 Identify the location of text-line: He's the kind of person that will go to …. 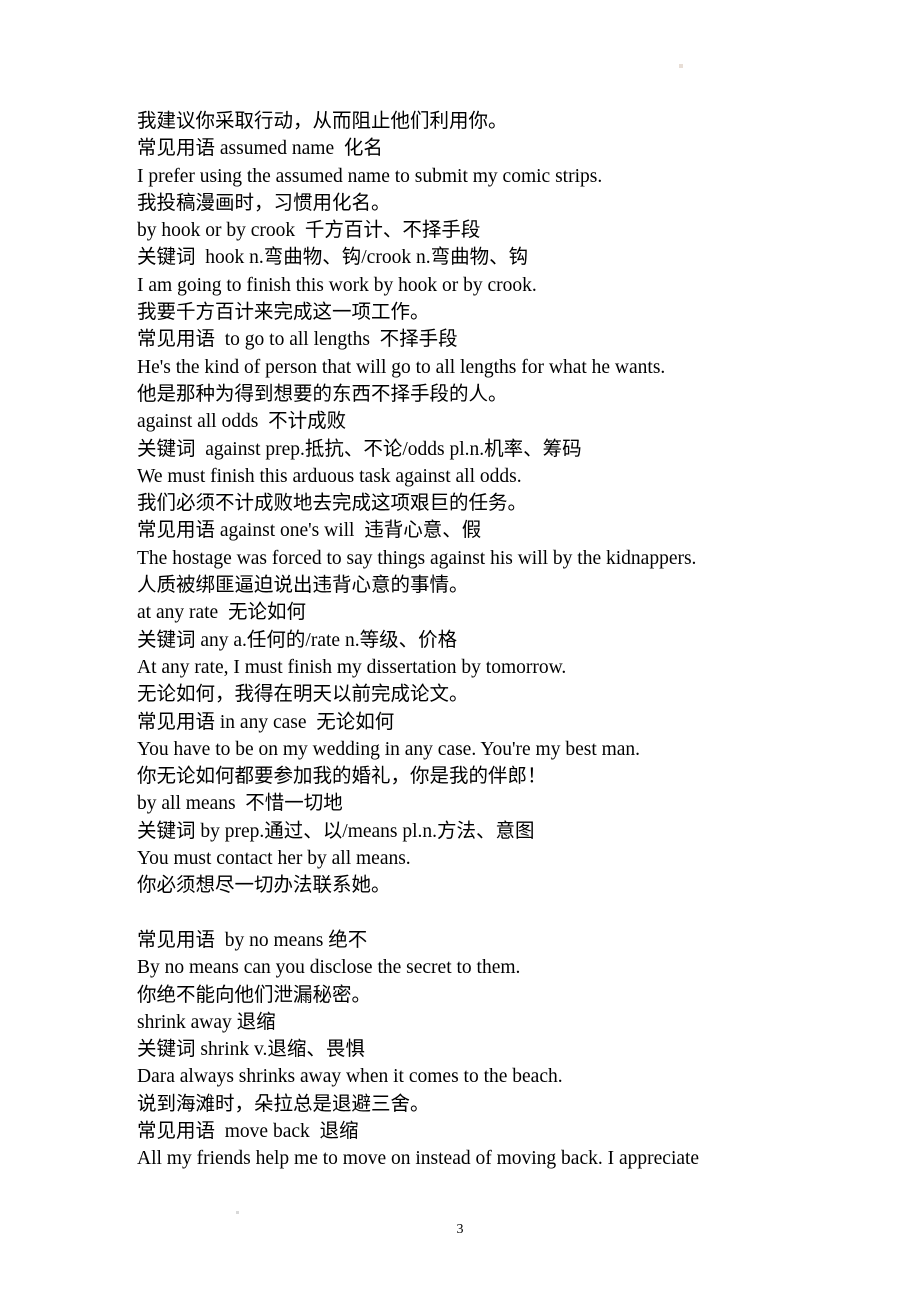
(401, 367).